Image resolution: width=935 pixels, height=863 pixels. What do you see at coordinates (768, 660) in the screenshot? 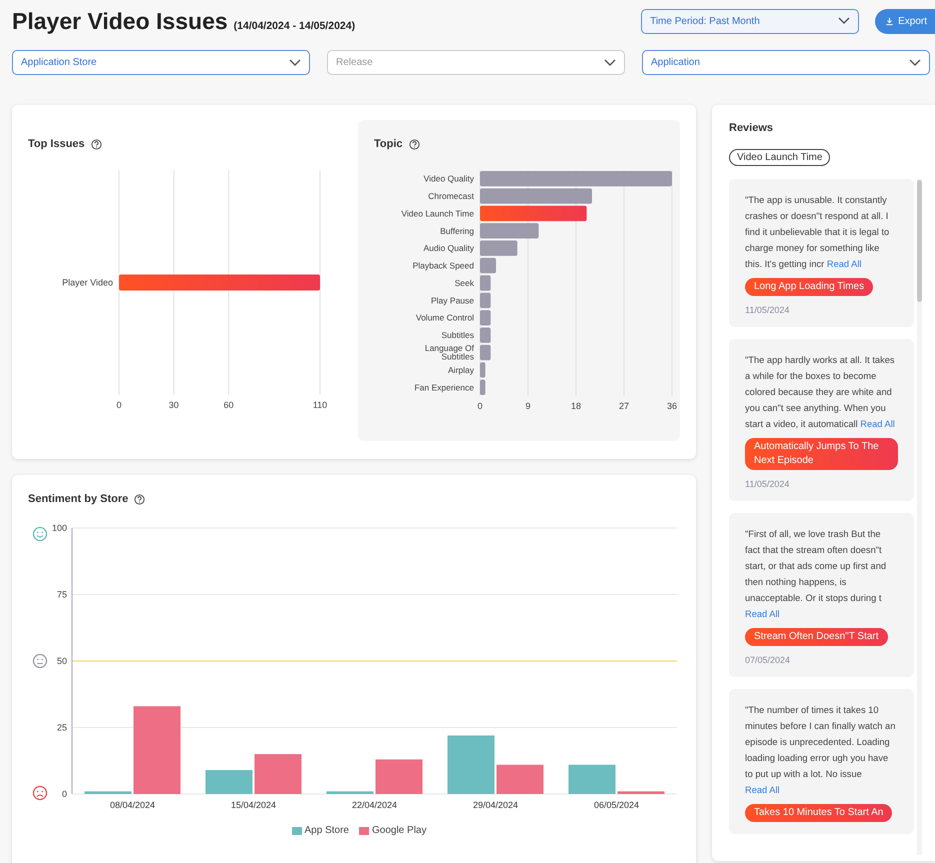
I see `review-date: 07/05/2024` at bounding box center [768, 660].